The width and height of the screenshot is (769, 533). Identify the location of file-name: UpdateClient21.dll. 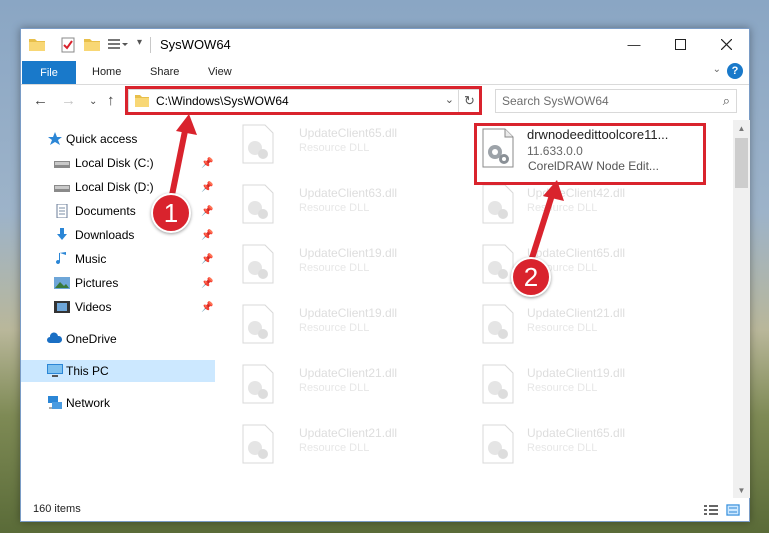
(348, 433).